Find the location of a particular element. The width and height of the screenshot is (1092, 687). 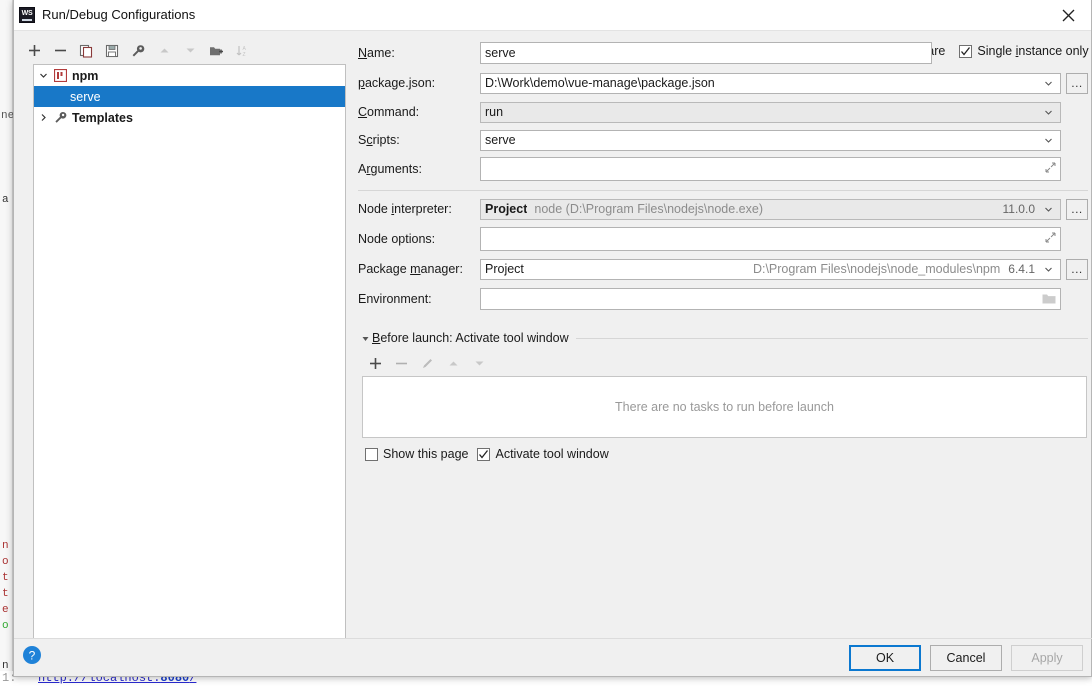

node-interpreter-label: Node interpreter: is located at coordinates (405, 209).